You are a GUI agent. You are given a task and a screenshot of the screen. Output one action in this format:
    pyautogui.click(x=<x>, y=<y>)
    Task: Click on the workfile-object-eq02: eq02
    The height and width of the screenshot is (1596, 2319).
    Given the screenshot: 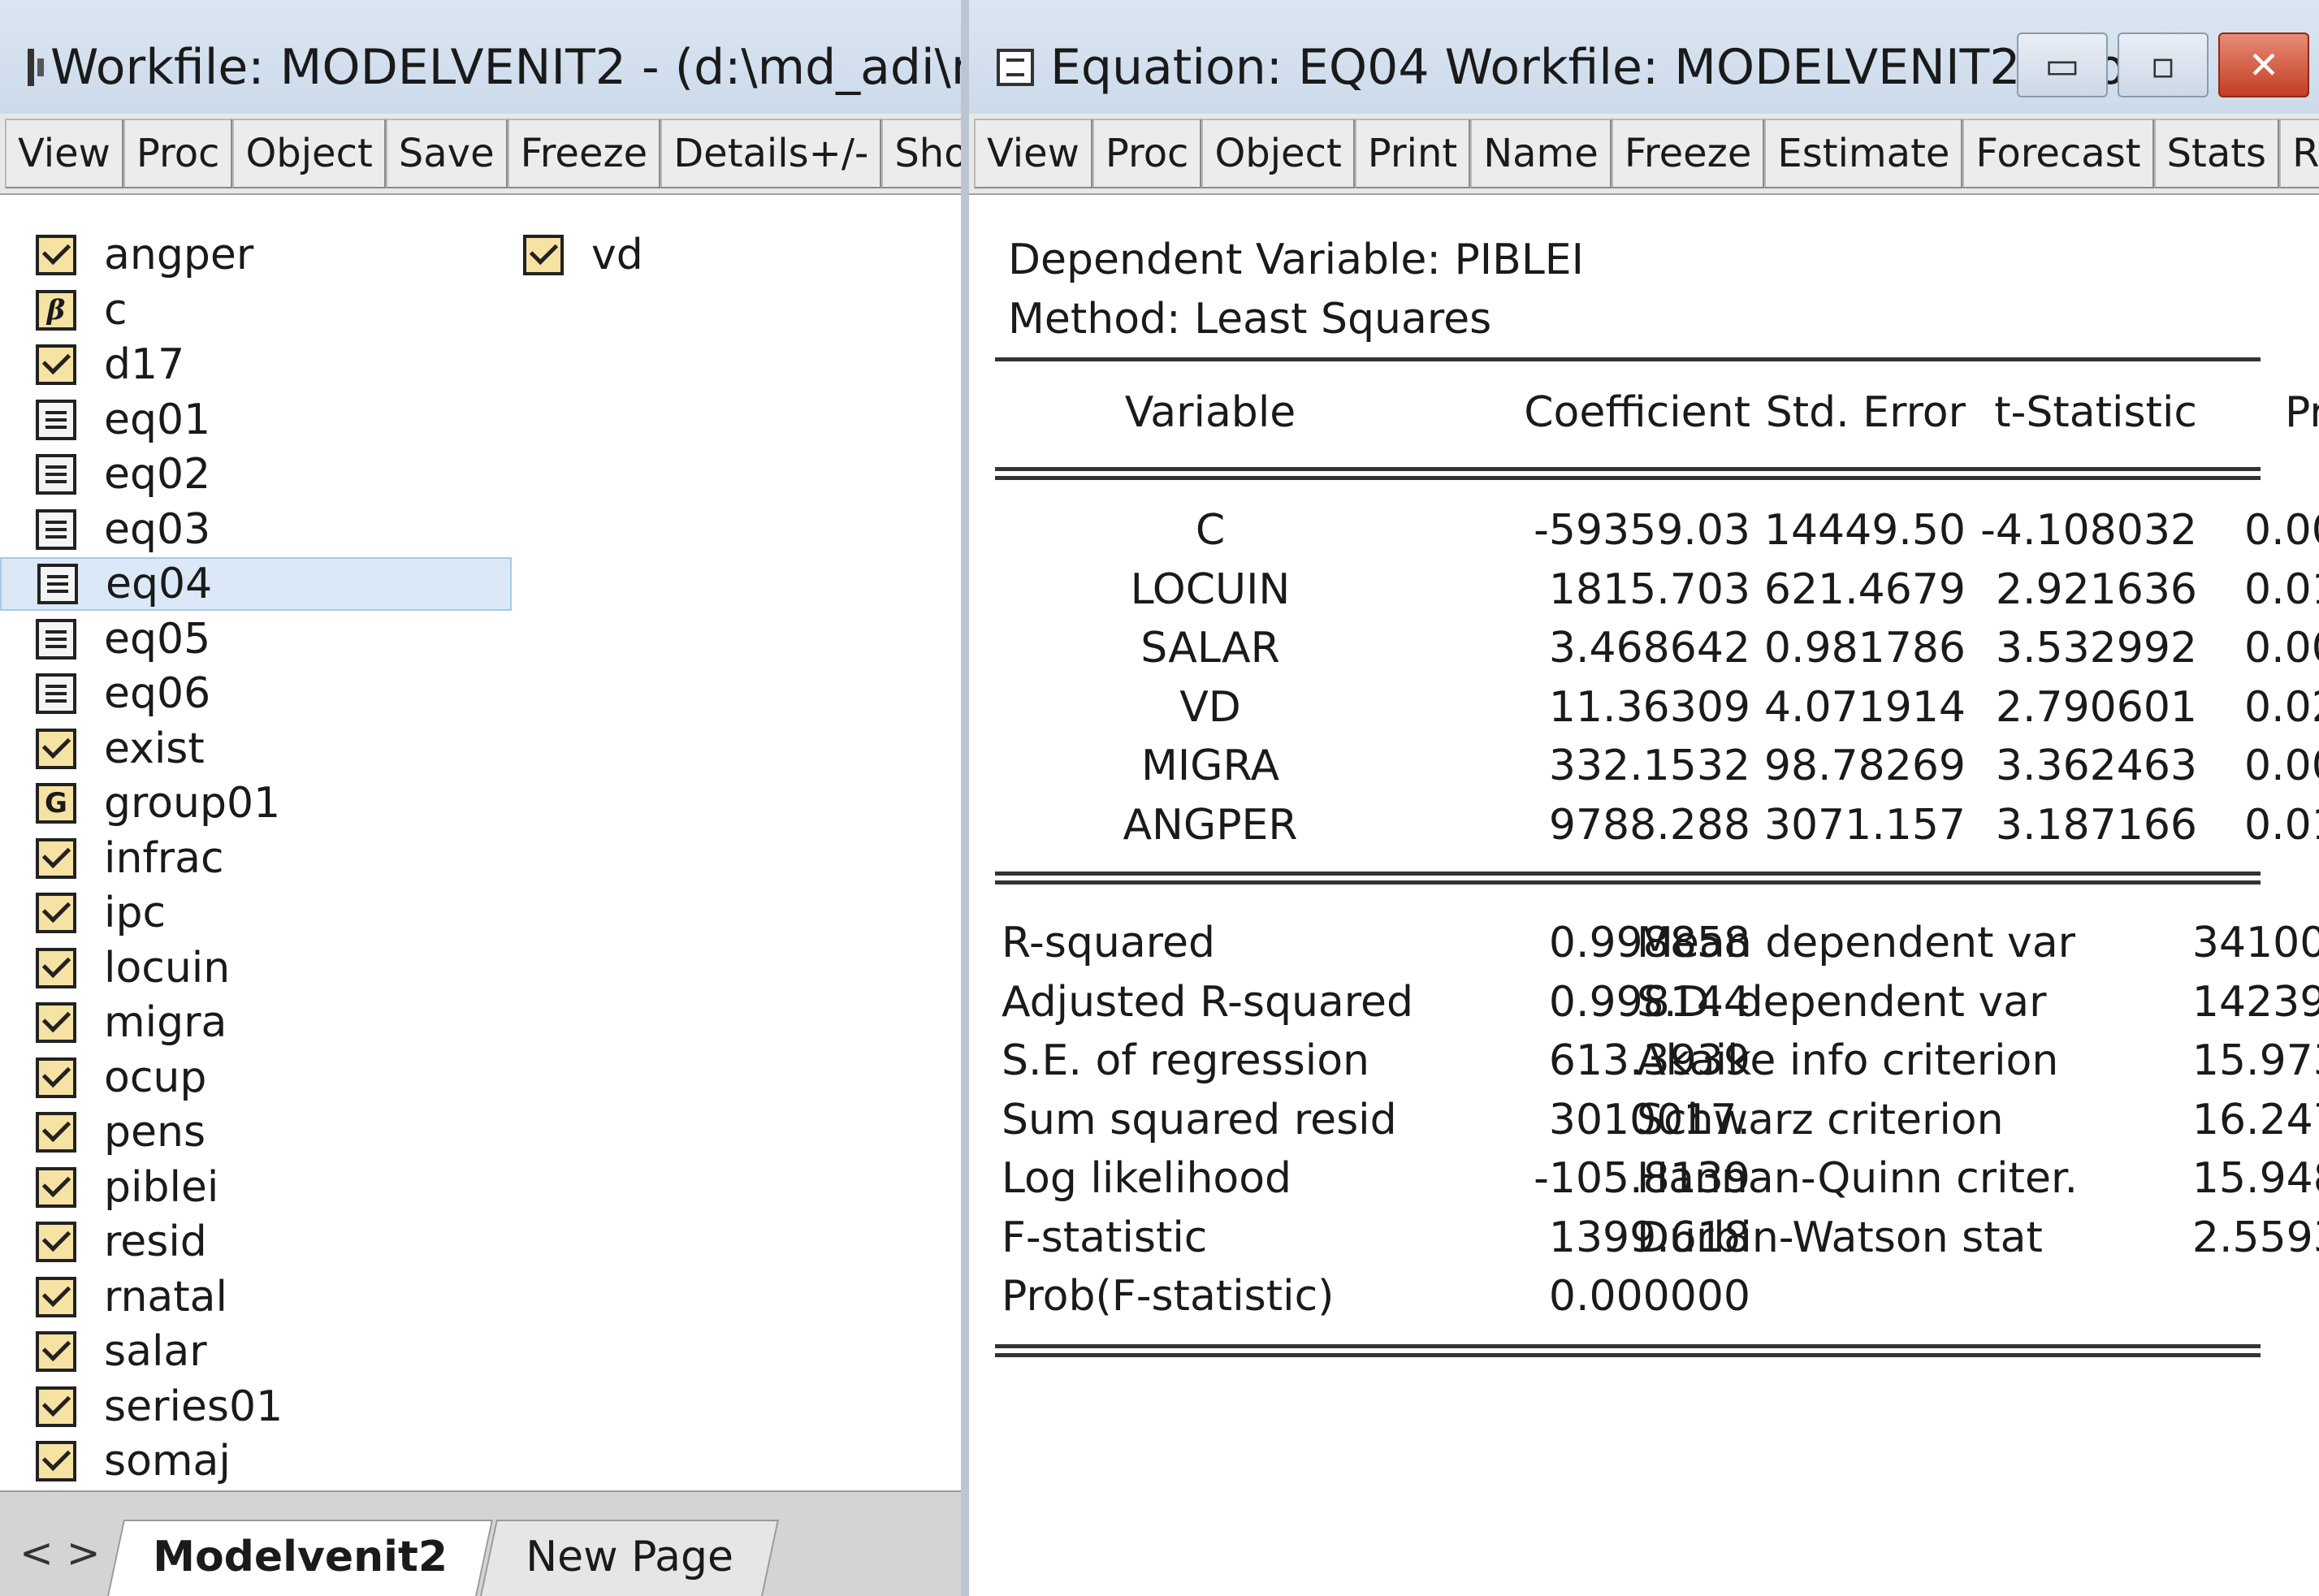 What is the action you would take?
    pyautogui.click(x=256, y=474)
    